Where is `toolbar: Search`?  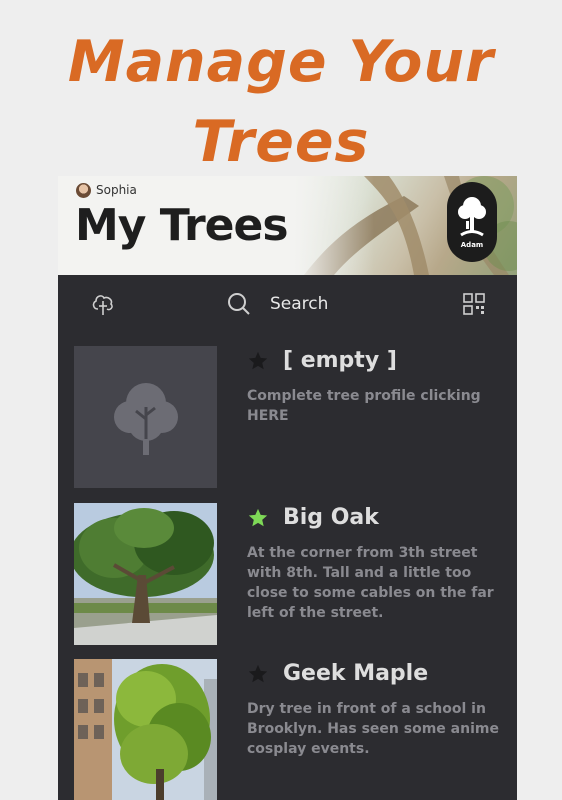
toolbar: Search is located at coordinates (287, 304).